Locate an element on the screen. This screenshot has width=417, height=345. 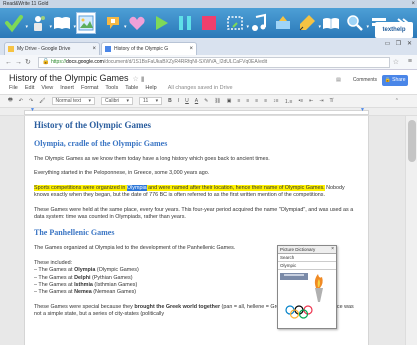
bold-icon: B is located at coordinates (170, 101).